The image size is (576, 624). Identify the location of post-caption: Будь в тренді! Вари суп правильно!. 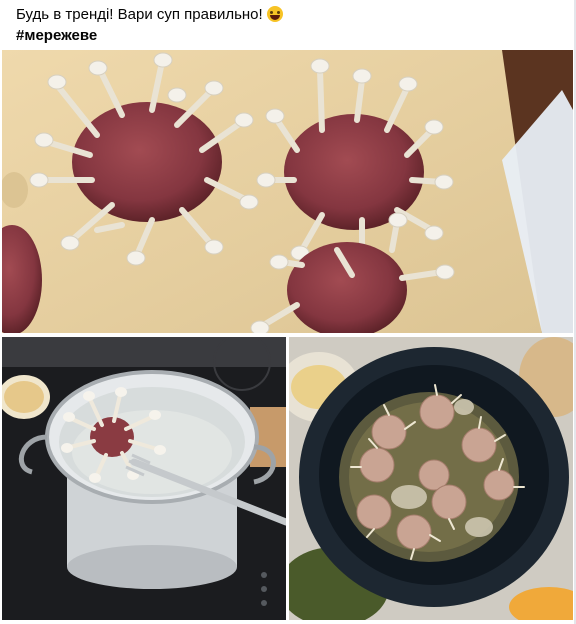
(139, 14).